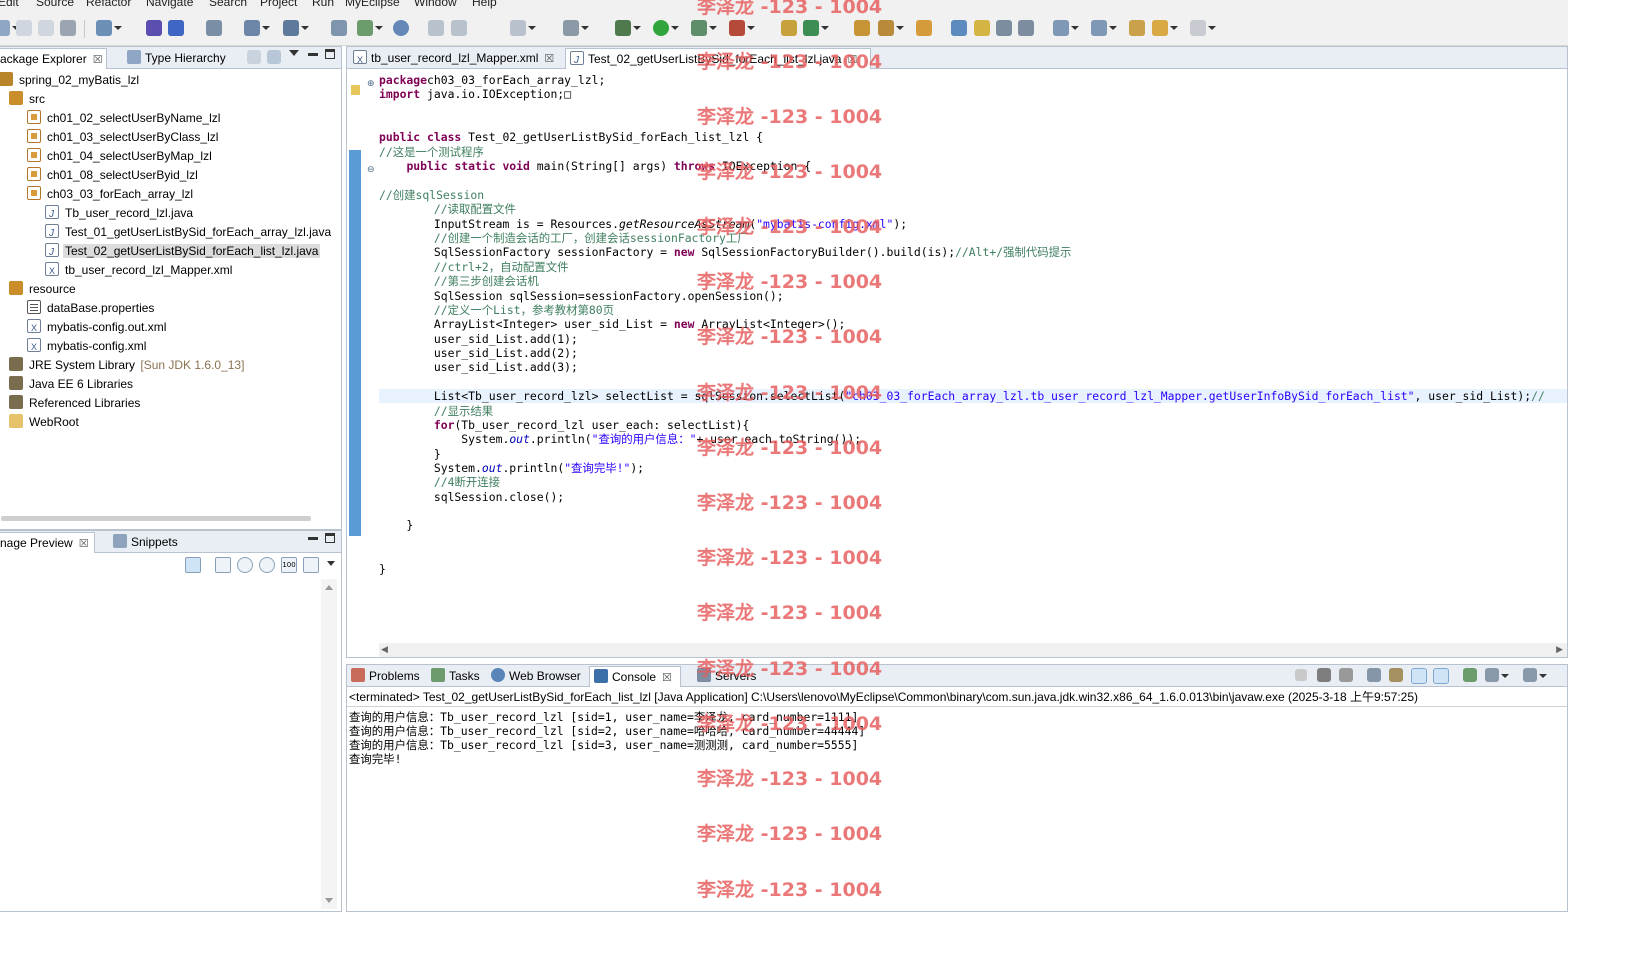 This screenshot has width=1645, height=957. What do you see at coordinates (1470, 675) in the screenshot?
I see `pin-console-icon` at bounding box center [1470, 675].